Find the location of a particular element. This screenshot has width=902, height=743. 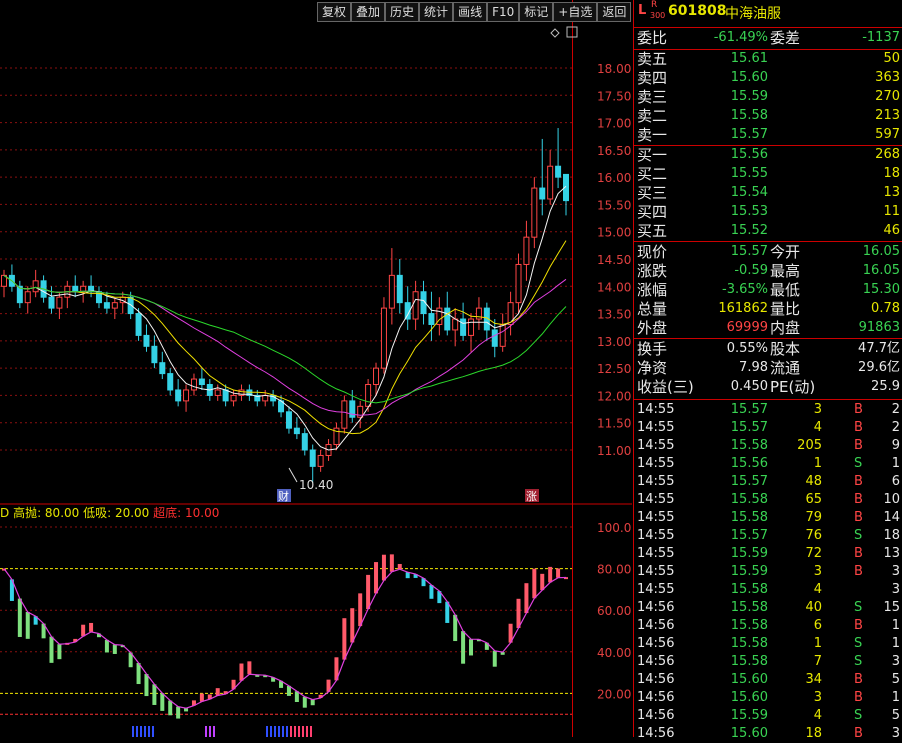

tick-row: 14:56 15.58 40 S 15 is located at coordinates (768, 608).